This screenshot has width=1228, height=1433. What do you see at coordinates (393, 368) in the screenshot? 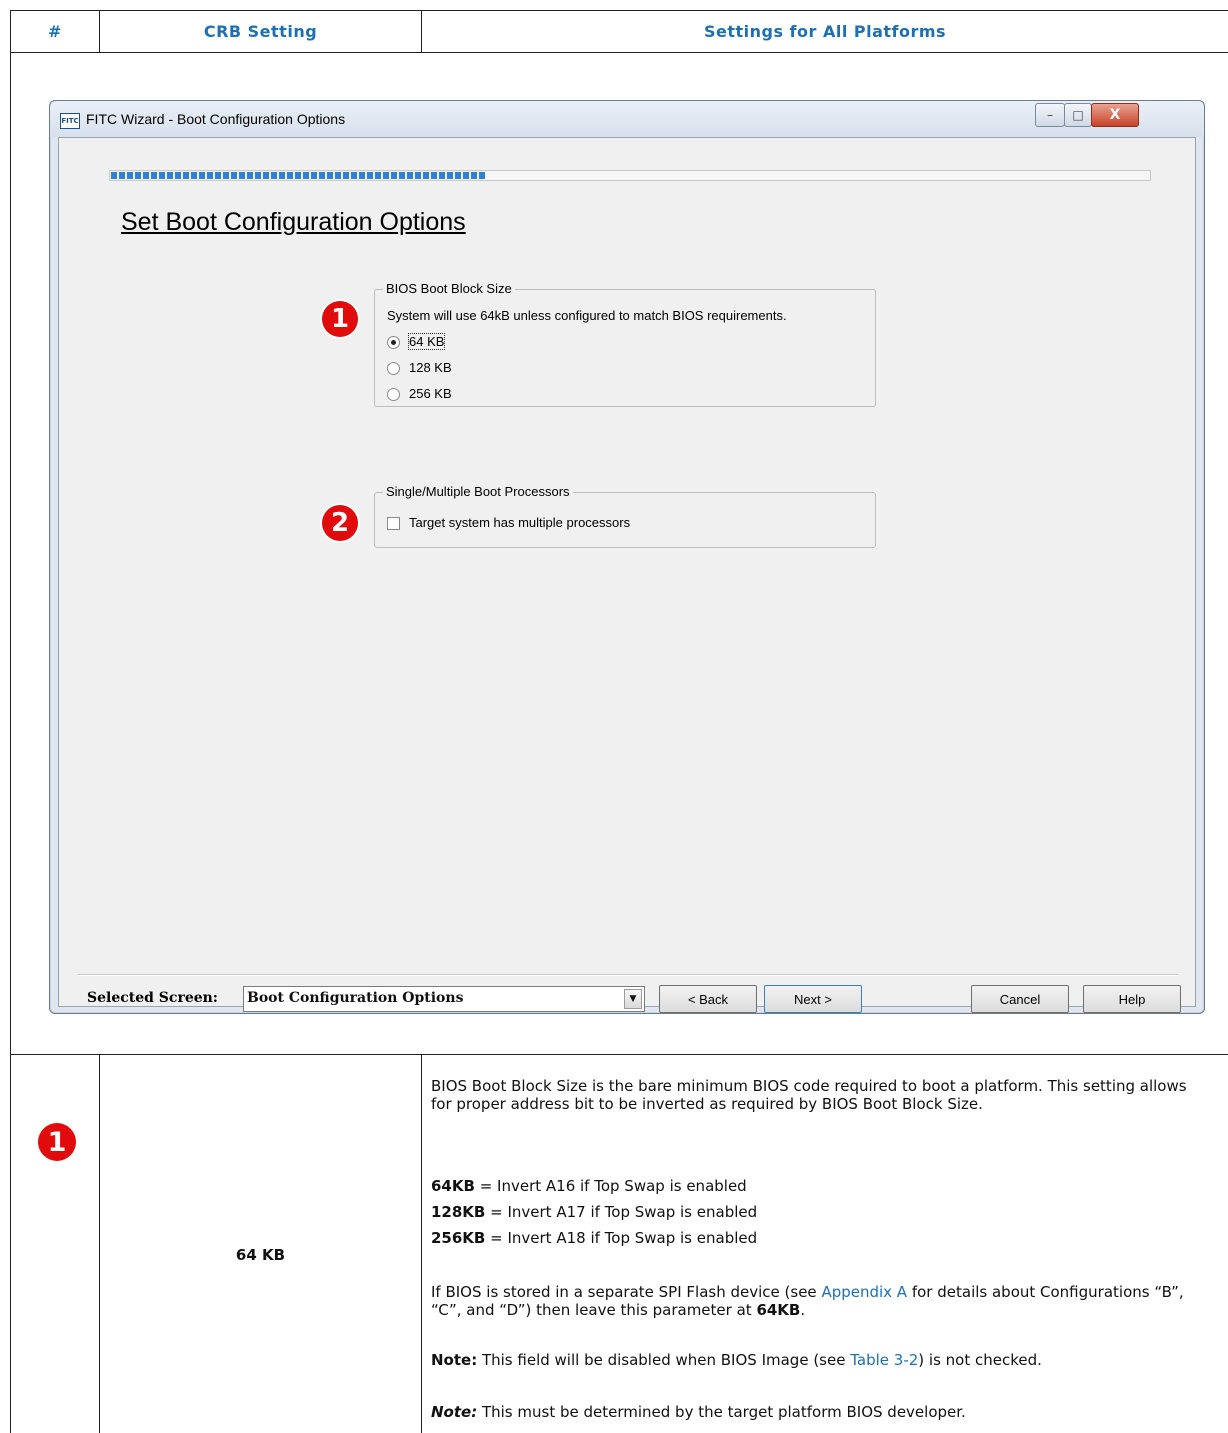
I see `radio-128kb` at bounding box center [393, 368].